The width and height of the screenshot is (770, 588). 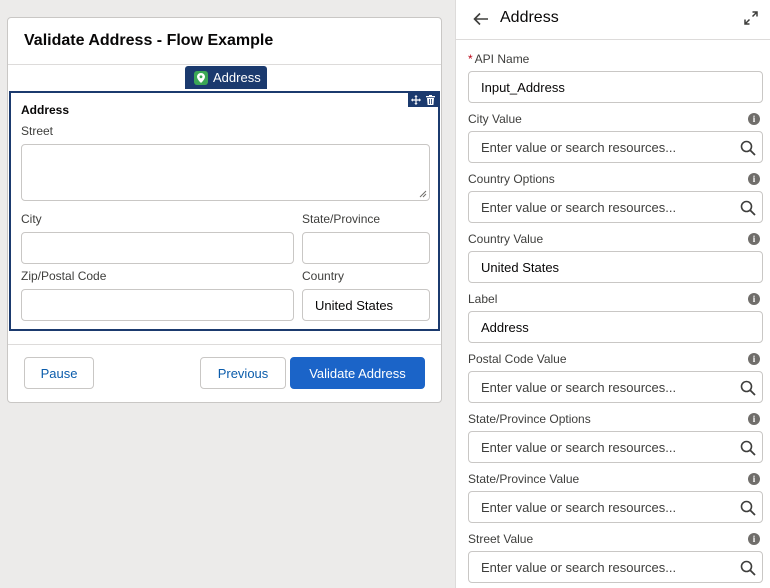 What do you see at coordinates (45, 110) in the screenshot?
I see `address-heading: Address` at bounding box center [45, 110].